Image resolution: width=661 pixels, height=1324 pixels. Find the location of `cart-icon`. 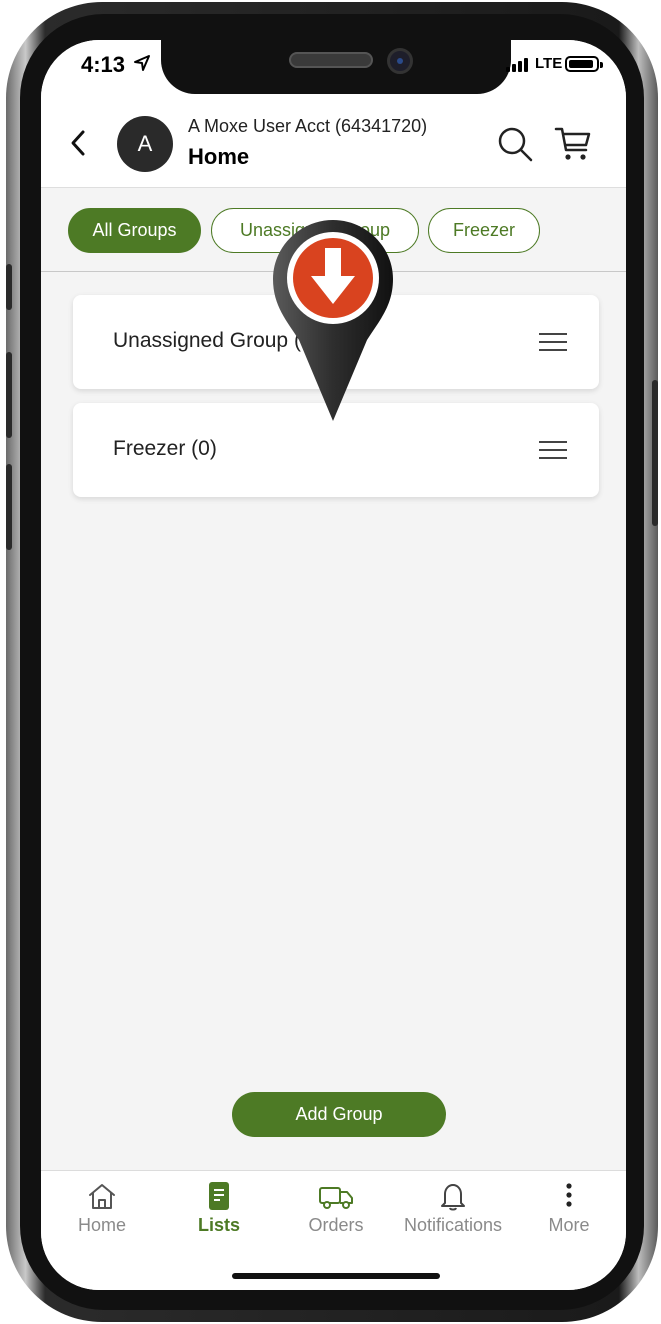

cart-icon is located at coordinates (573, 144).